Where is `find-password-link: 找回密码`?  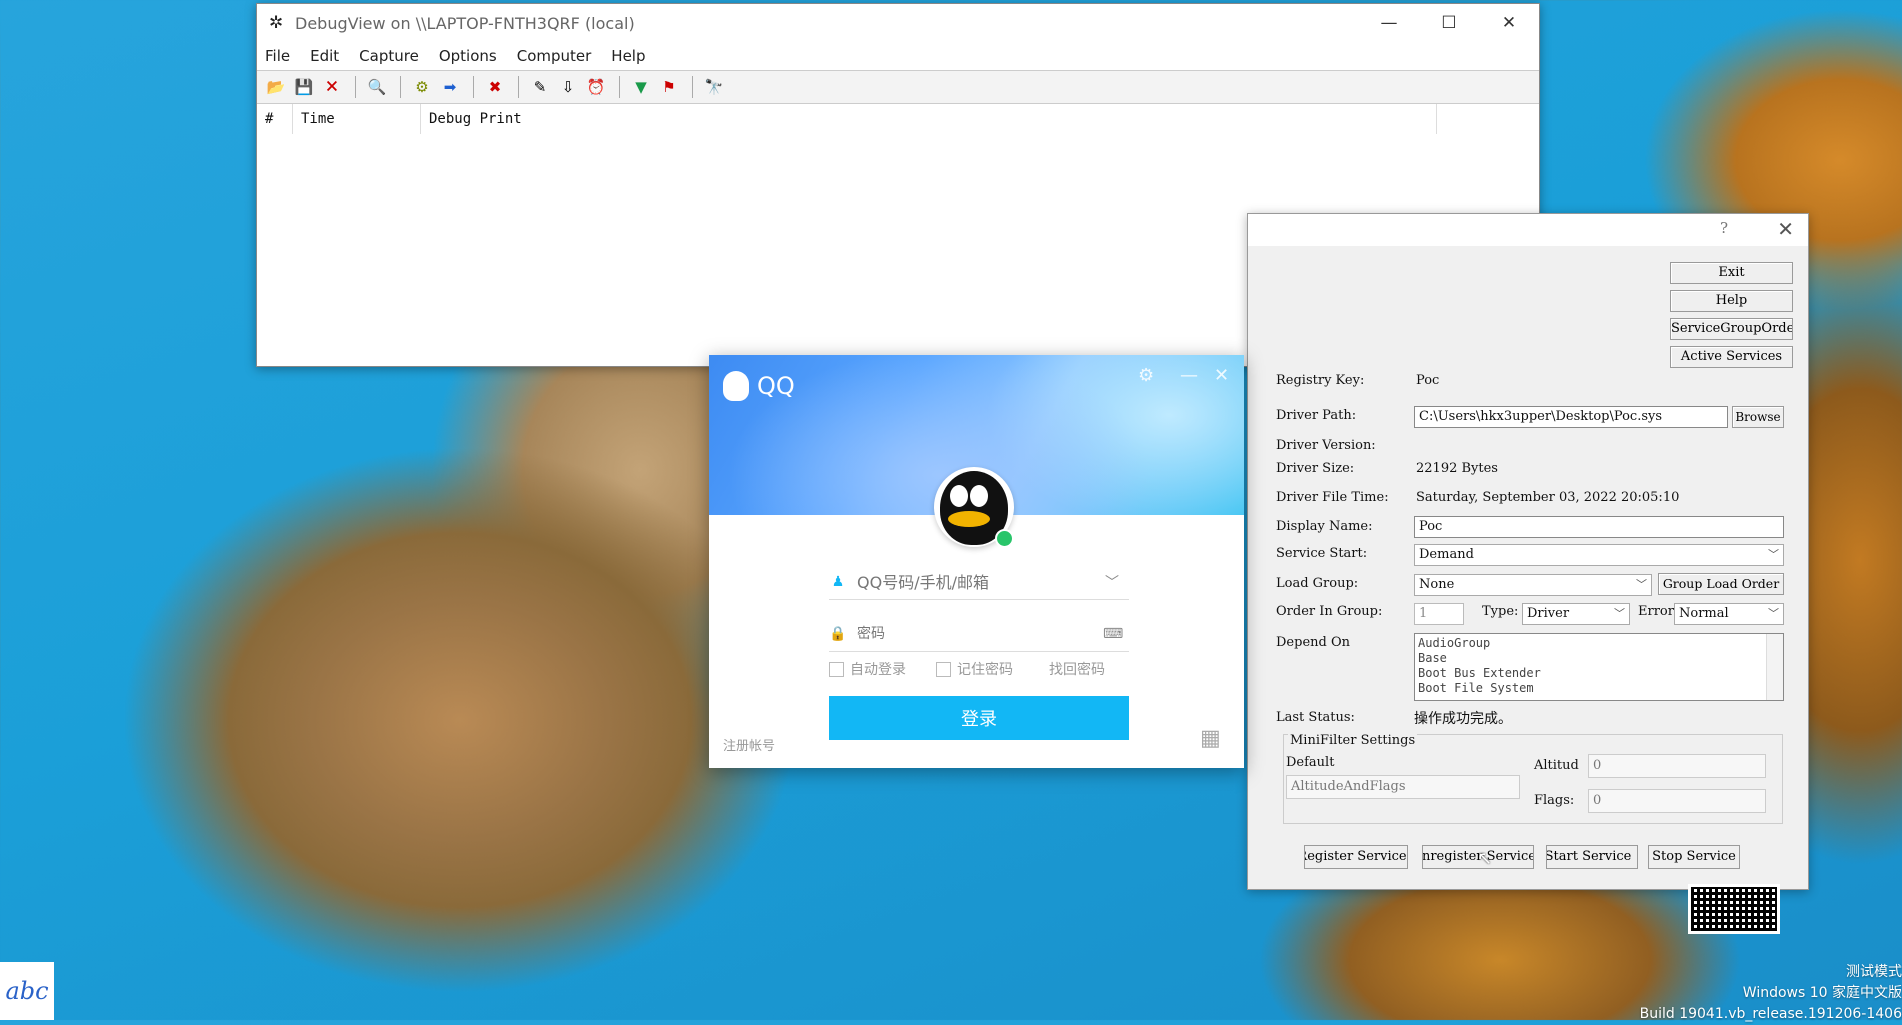
find-password-link: 找回密码 is located at coordinates (1077, 669).